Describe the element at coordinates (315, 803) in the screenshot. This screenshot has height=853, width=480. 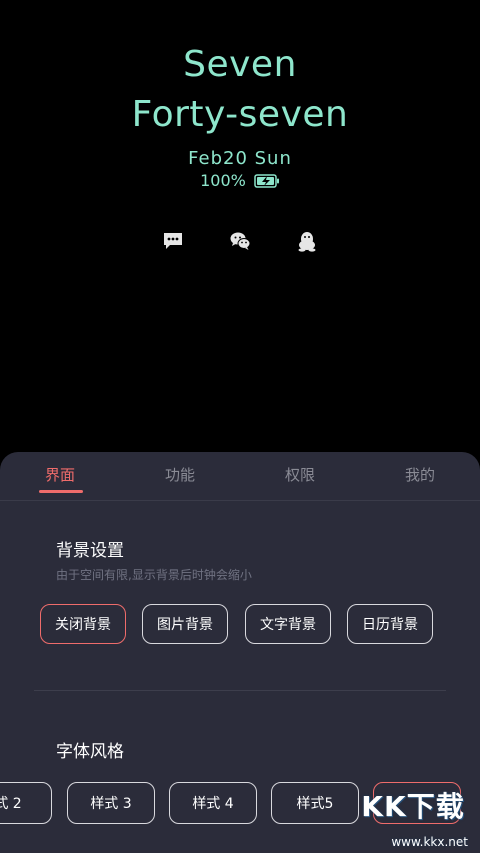
I see `font-style-option-5: 样式5` at that location.